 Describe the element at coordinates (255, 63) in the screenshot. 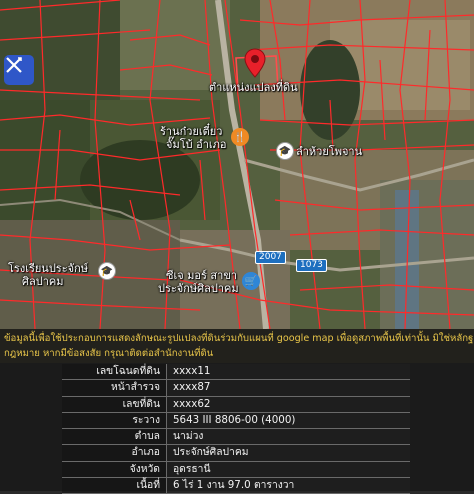

I see `location-pin-icon` at that location.